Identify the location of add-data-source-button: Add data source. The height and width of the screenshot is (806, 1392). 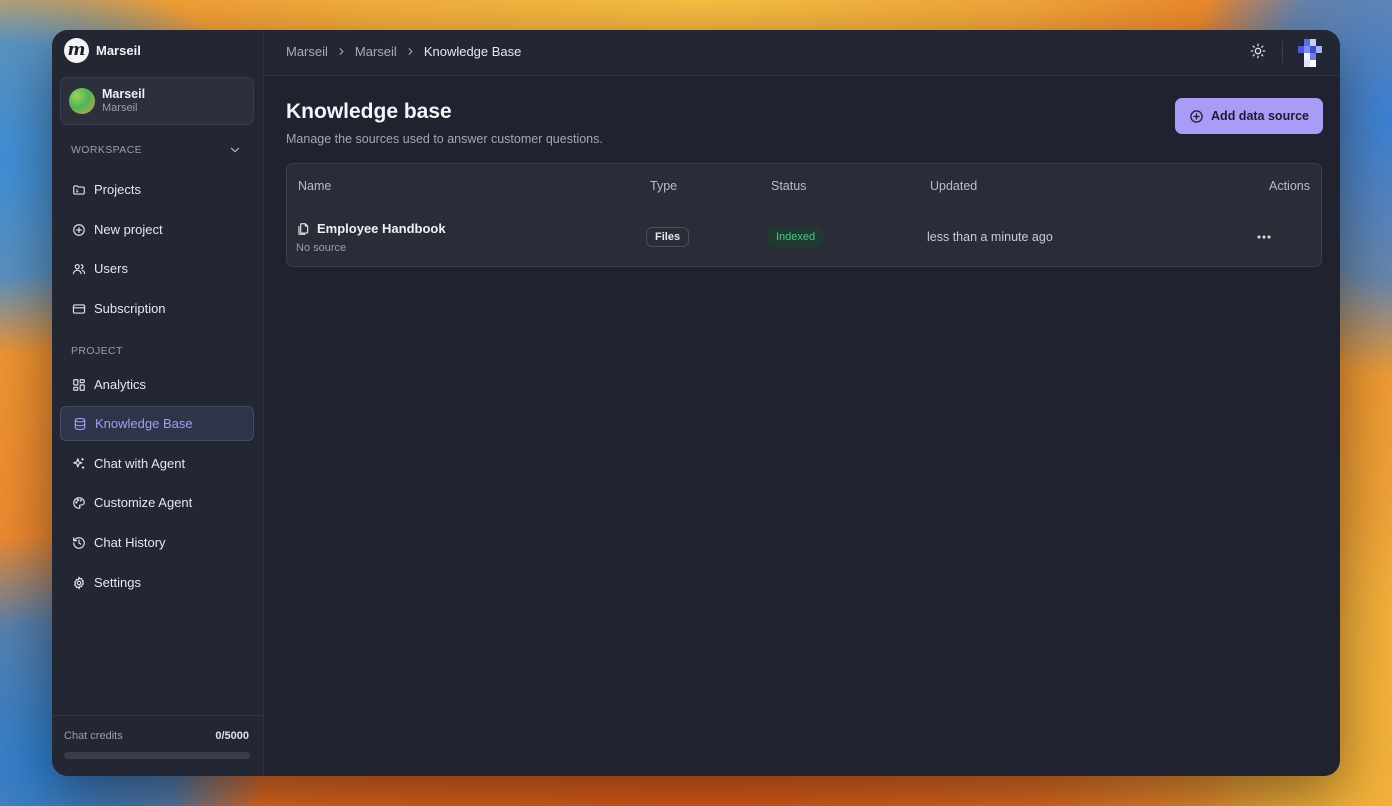
(1249, 116).